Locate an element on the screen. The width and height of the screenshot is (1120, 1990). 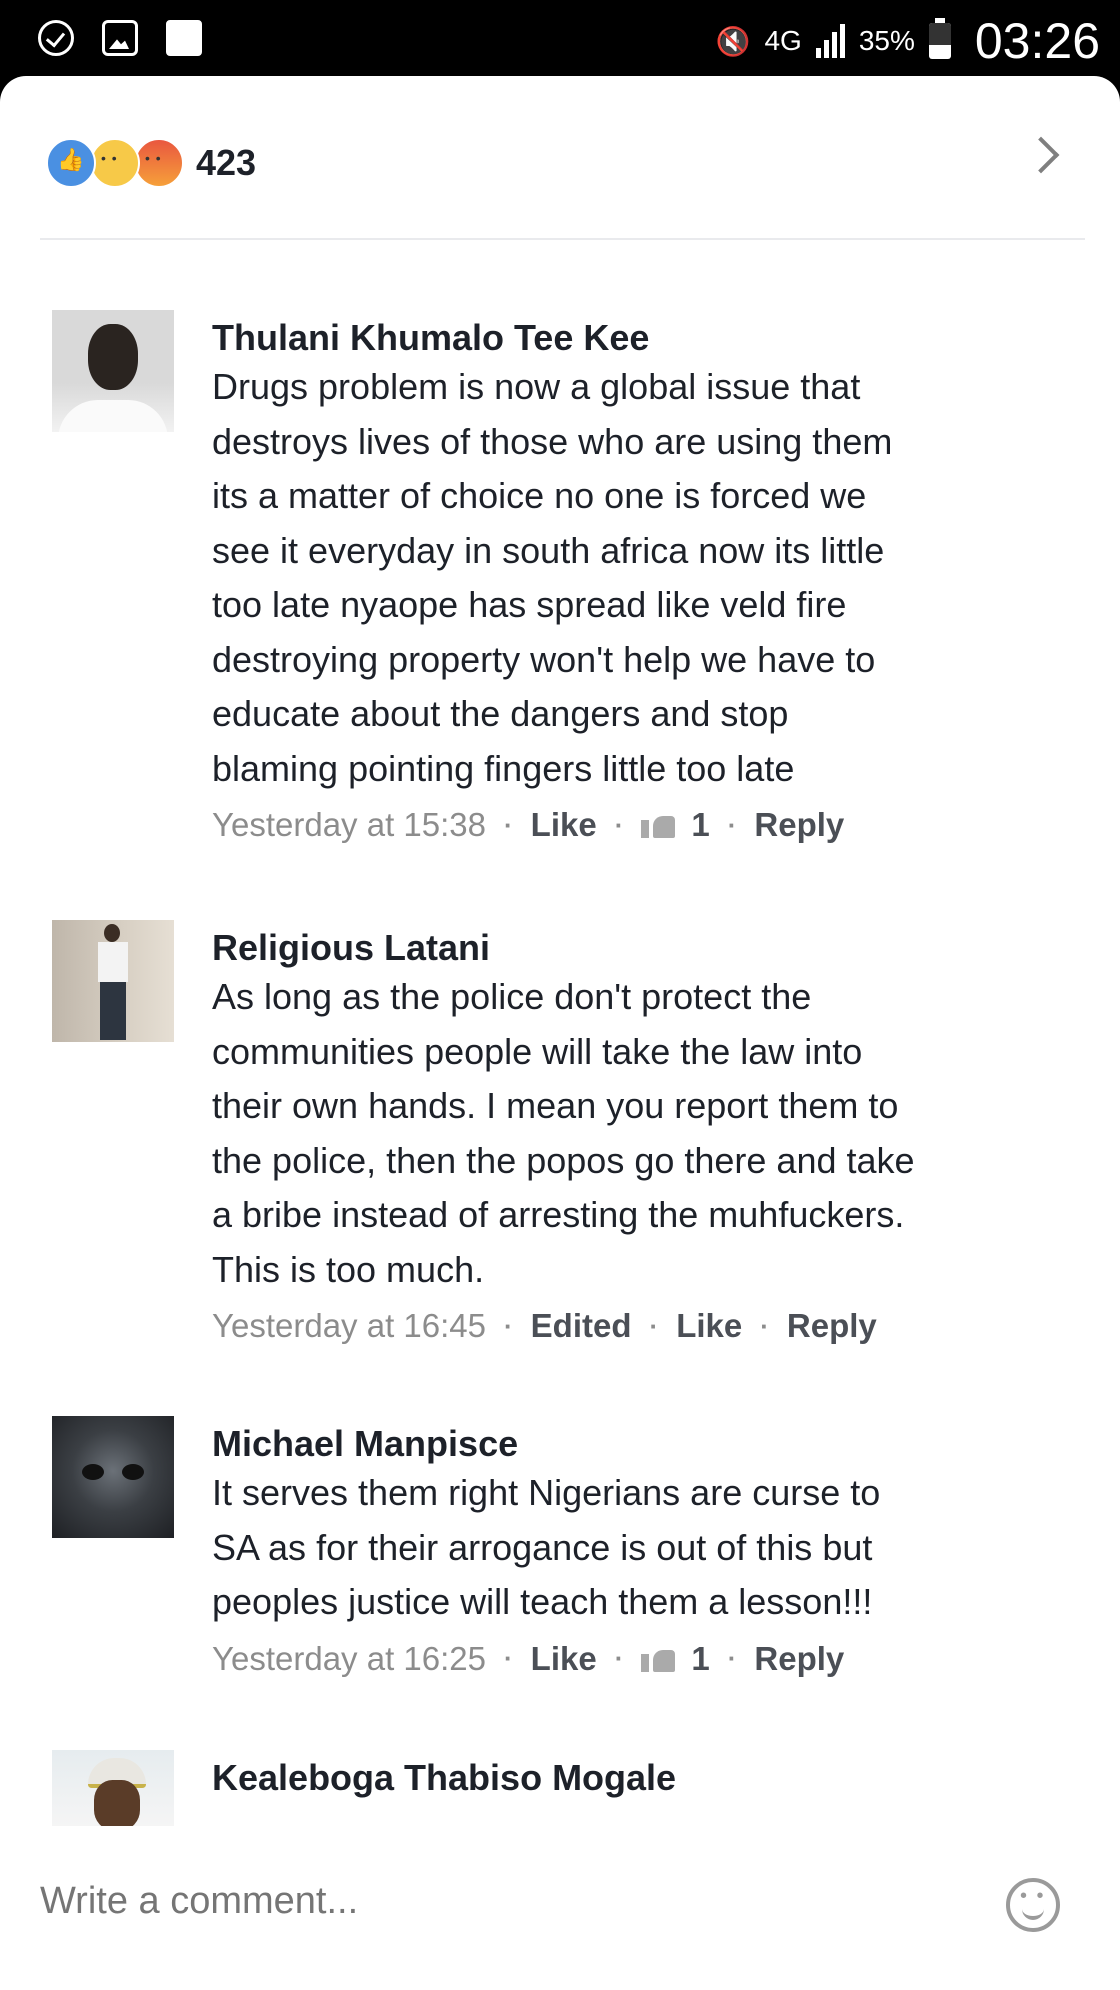
gallery-icon is located at coordinates (120, 38).